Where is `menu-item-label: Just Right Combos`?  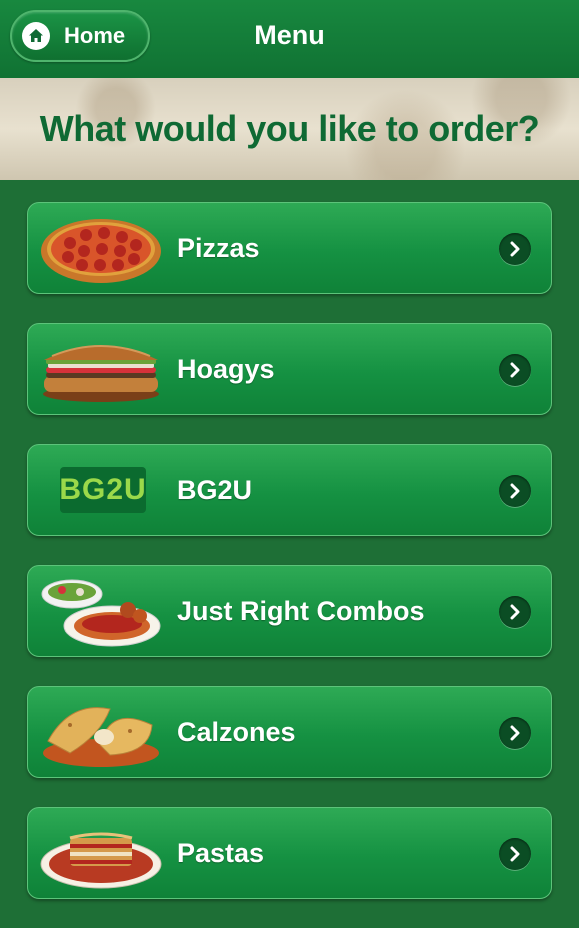
menu-item-label: Just Right Combos is located at coordinates (301, 611).